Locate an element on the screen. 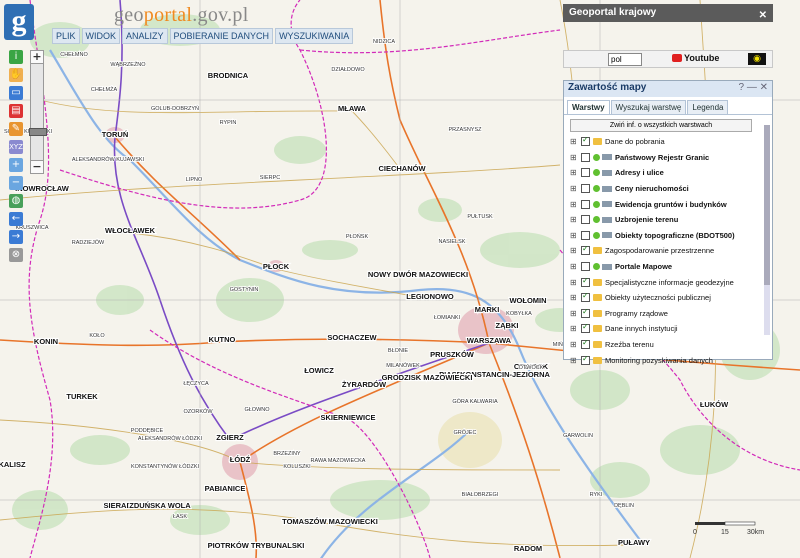  measure-icon: ✎ is located at coordinates (16, 129).